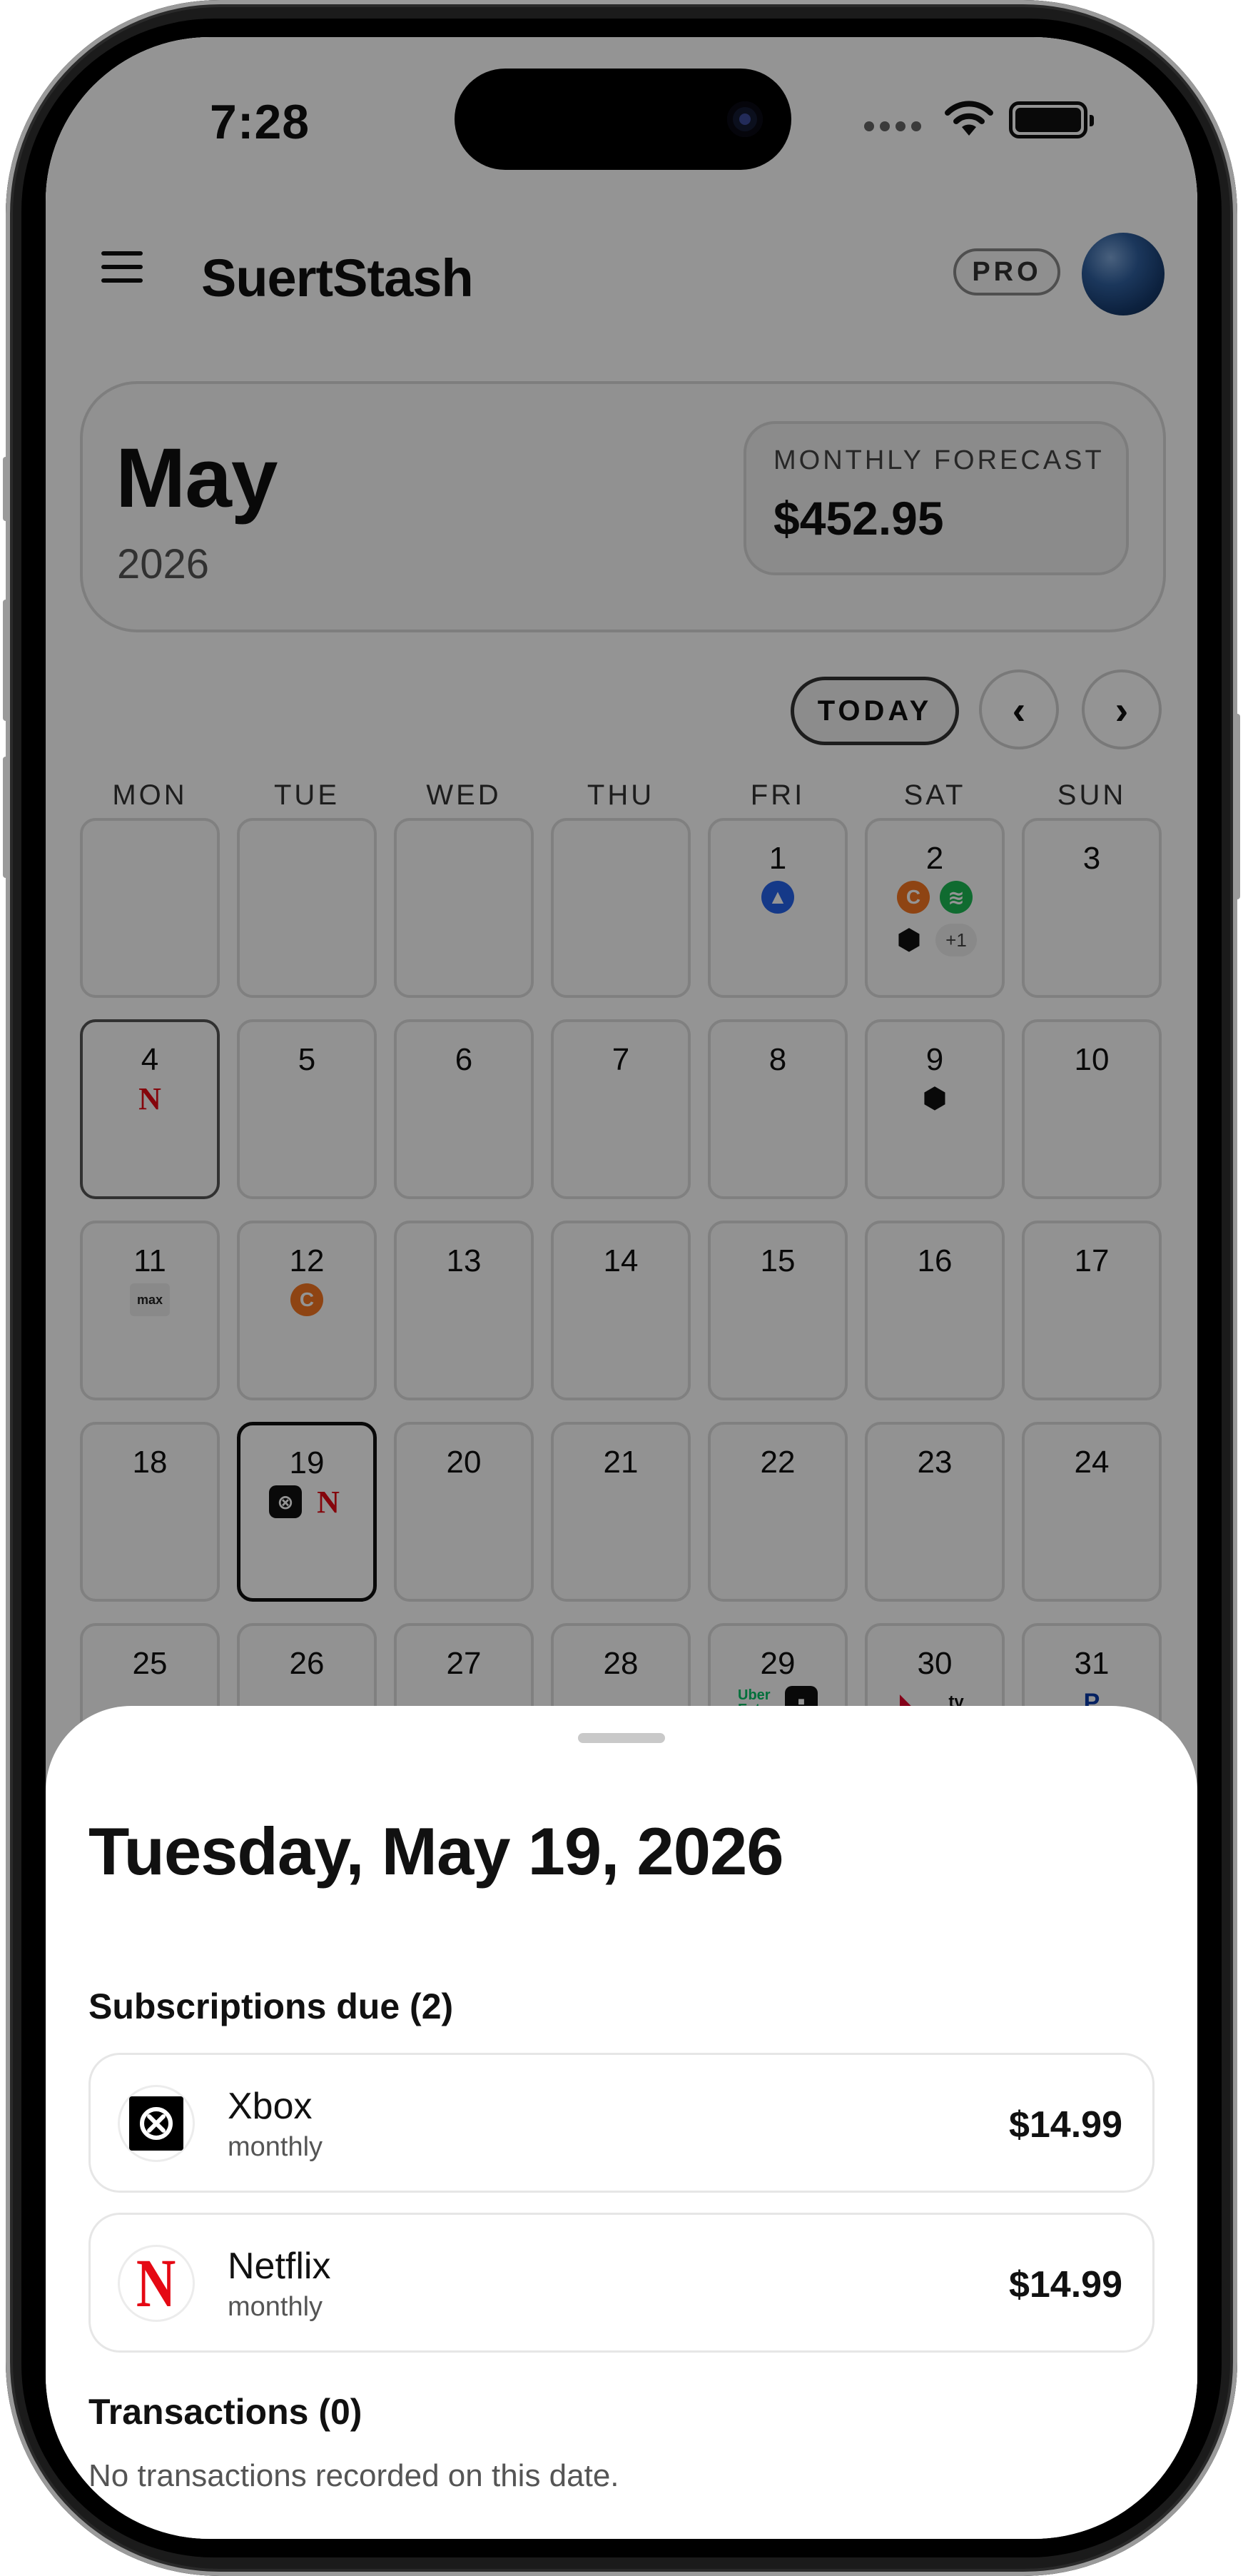 The width and height of the screenshot is (1243, 2576). What do you see at coordinates (621, 2123) in the screenshot?
I see `subscription-card-xbox: Xbox monthly $14.99` at bounding box center [621, 2123].